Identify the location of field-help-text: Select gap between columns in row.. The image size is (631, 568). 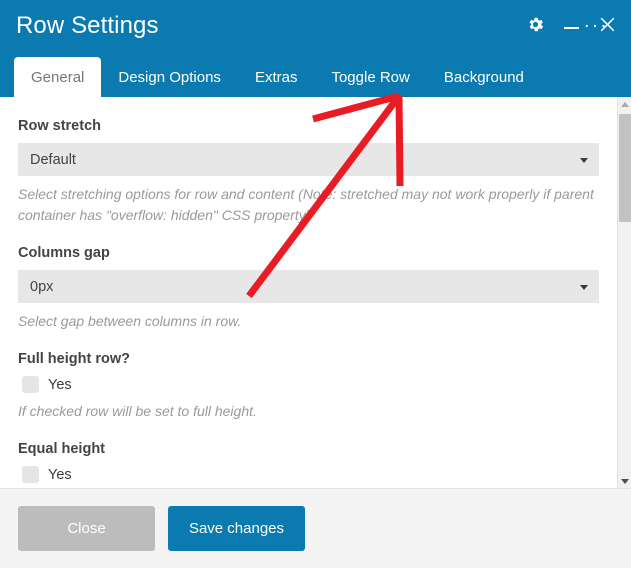
(130, 321).